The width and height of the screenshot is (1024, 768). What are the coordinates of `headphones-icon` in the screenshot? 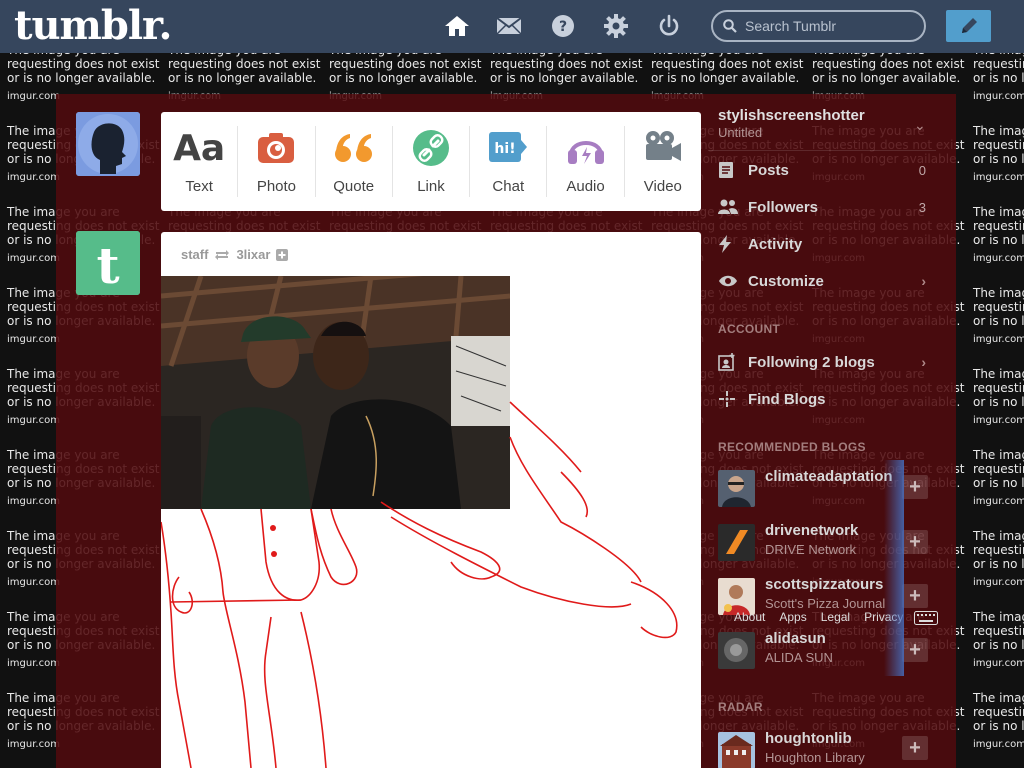 It's located at (586, 148).